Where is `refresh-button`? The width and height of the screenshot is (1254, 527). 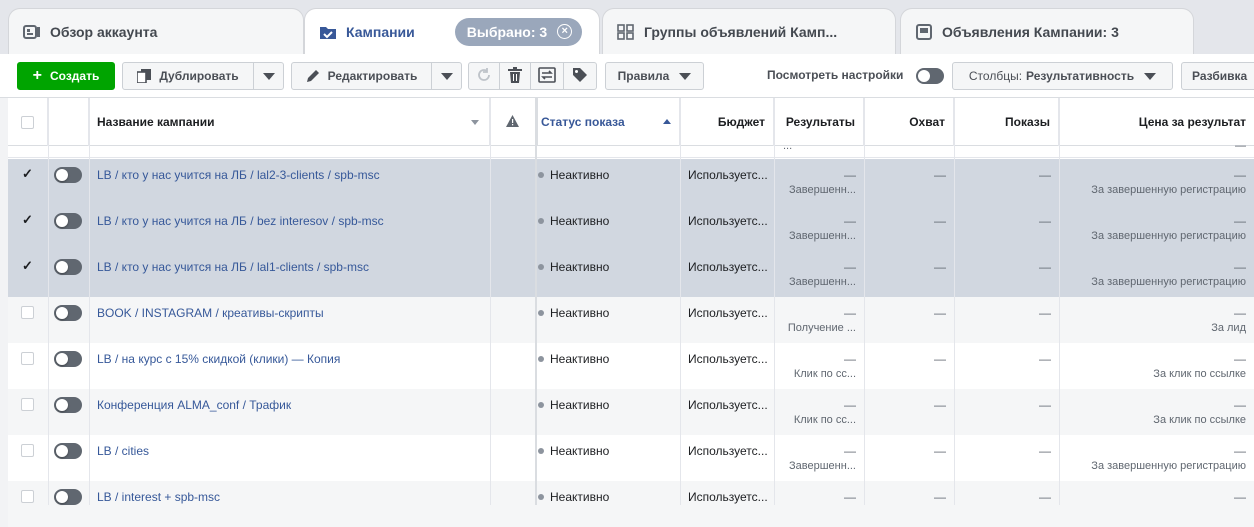 refresh-button is located at coordinates (484, 76).